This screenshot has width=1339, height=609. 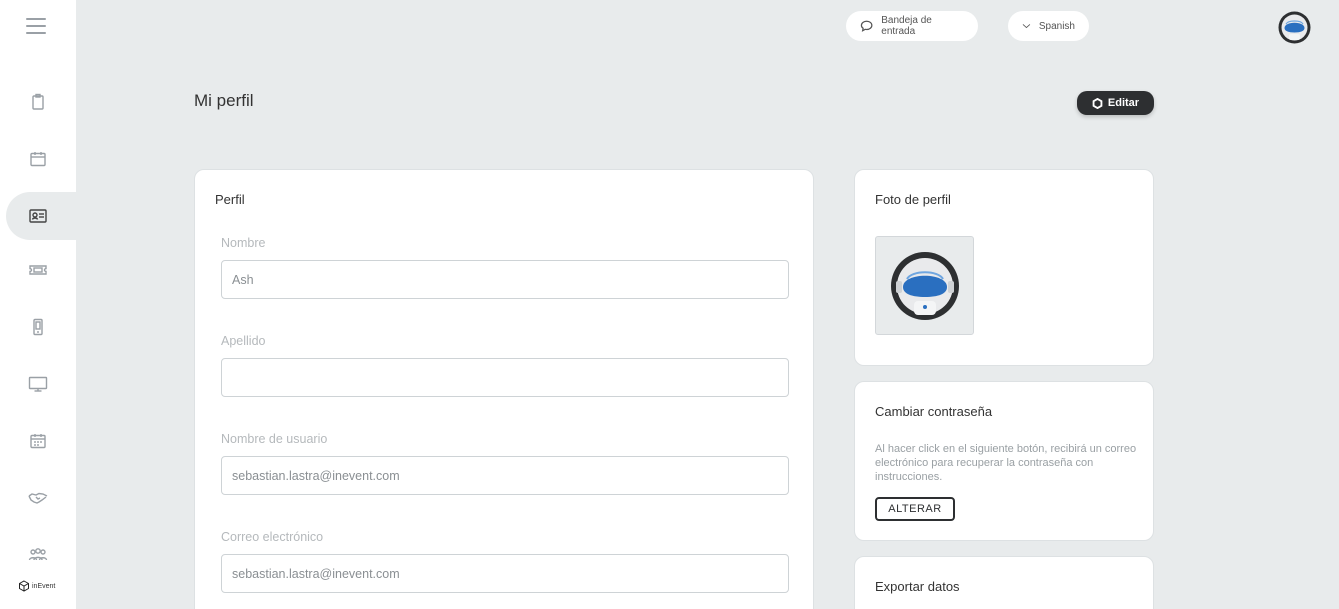 I want to click on sidebar-item-profile, so click(x=44, y=216).